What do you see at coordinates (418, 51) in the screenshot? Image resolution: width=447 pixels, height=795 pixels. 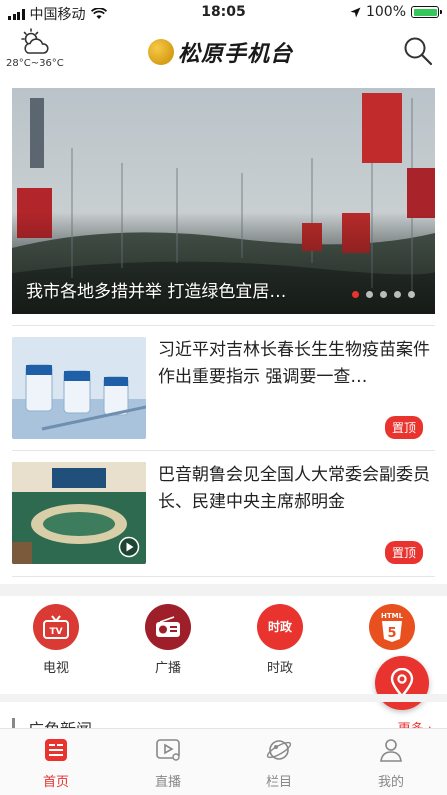 I see `search-icon` at bounding box center [418, 51].